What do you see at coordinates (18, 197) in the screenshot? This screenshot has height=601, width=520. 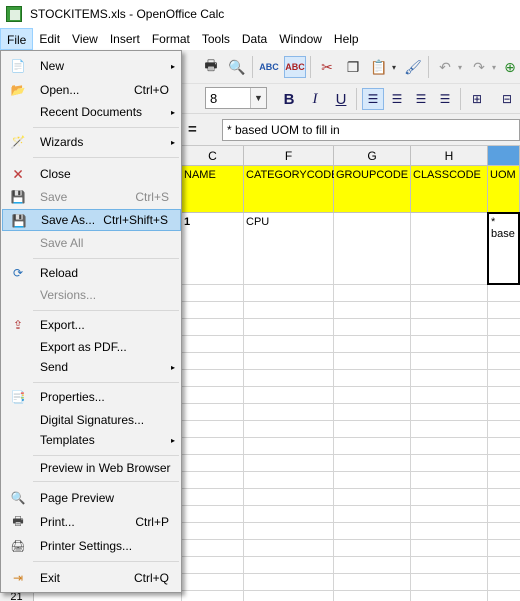 I see `save-icon: 💾` at bounding box center [18, 197].